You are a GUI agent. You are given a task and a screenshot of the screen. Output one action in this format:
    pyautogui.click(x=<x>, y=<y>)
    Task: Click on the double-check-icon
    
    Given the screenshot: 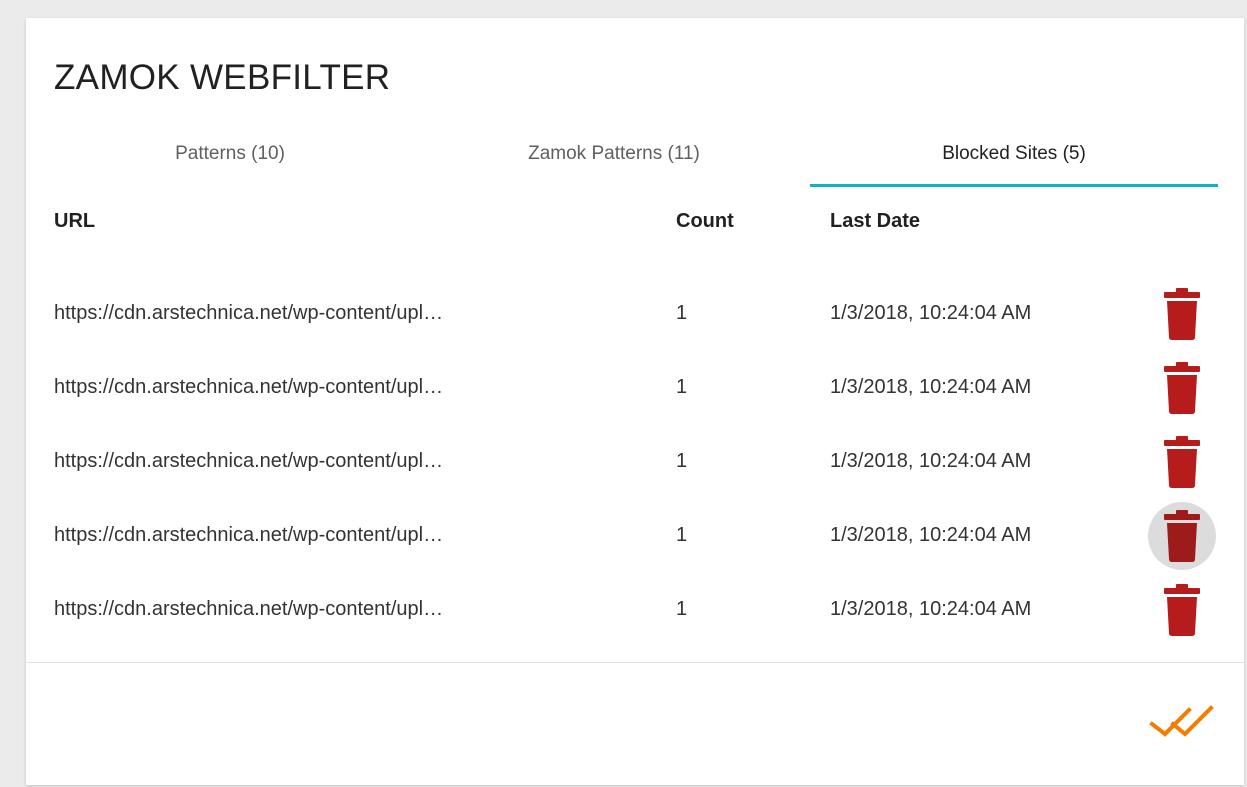 What is the action you would take?
    pyautogui.click(x=1181, y=721)
    